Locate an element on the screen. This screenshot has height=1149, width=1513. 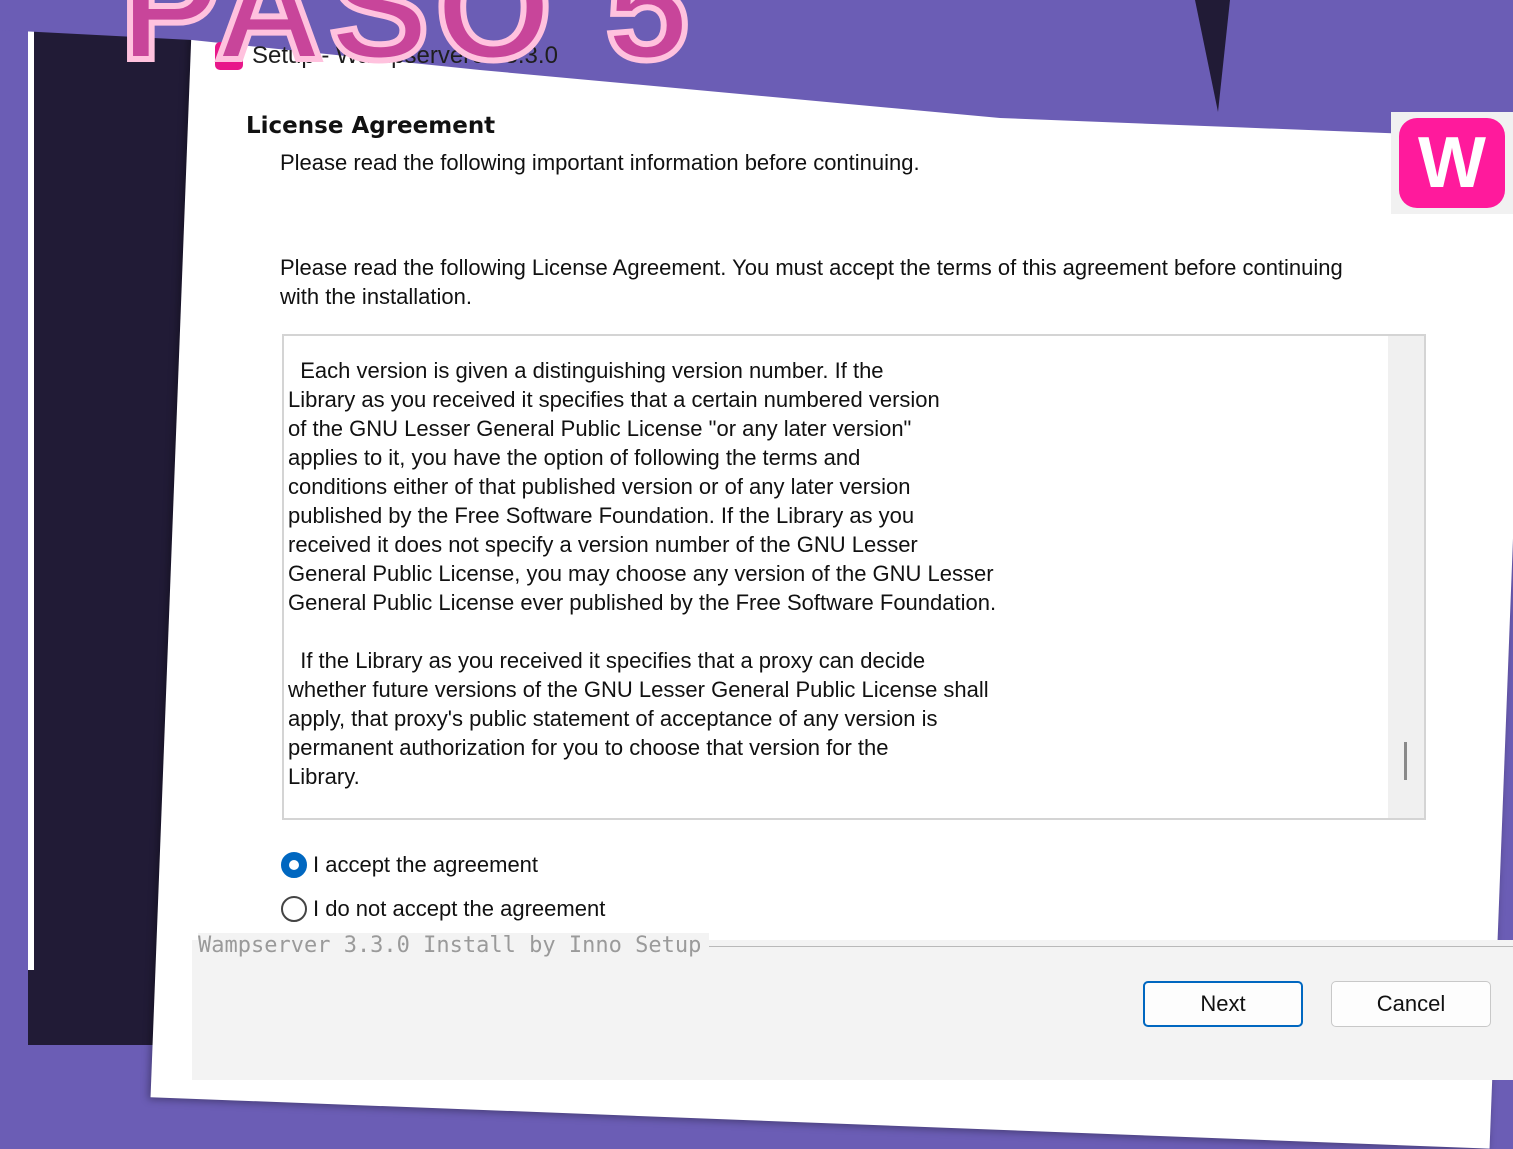
license-scrollbar is located at coordinates (1406, 577).